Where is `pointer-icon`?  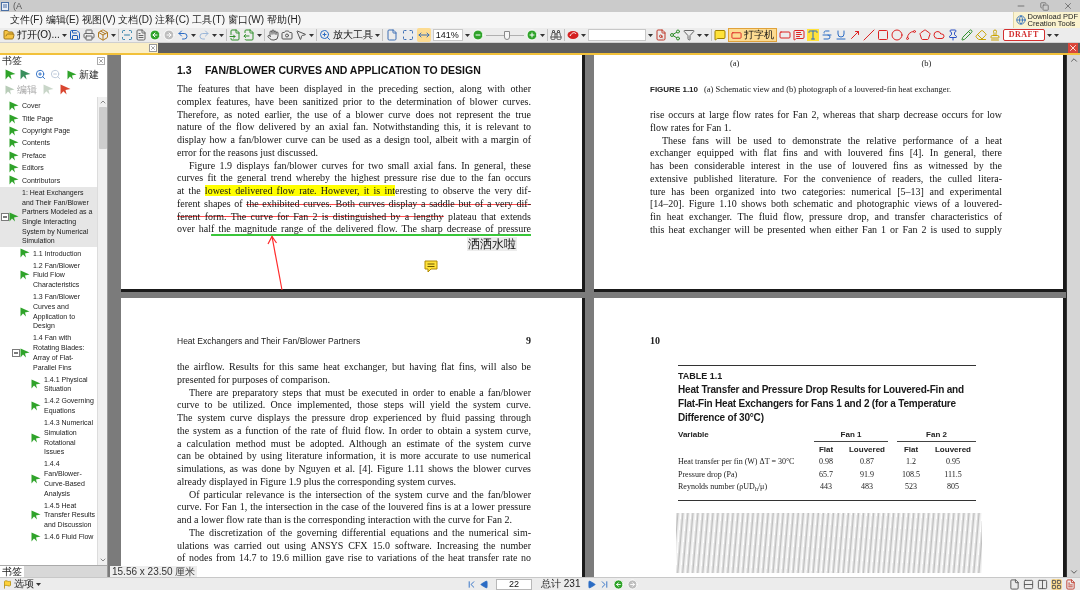 pointer-icon is located at coordinates (300, 35).